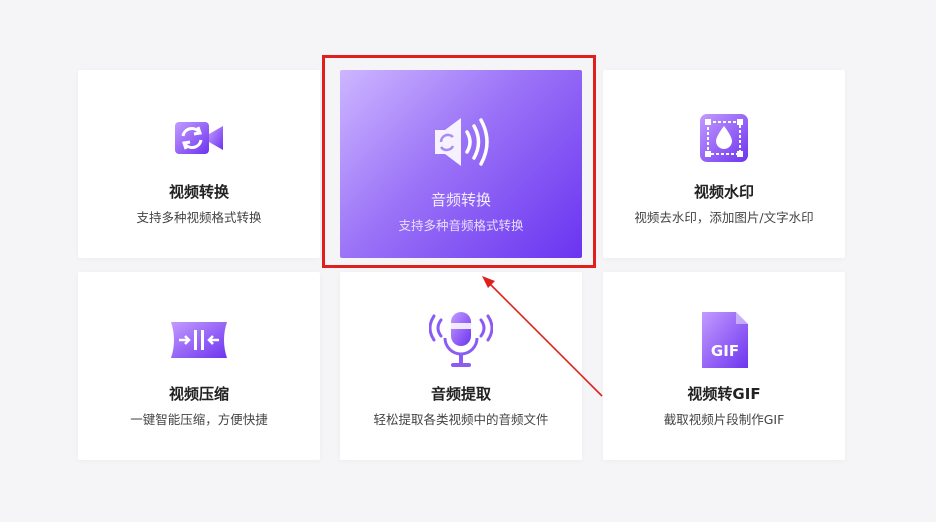 This screenshot has height=522, width=936. I want to click on audio-convert-icon, so click(462, 142).